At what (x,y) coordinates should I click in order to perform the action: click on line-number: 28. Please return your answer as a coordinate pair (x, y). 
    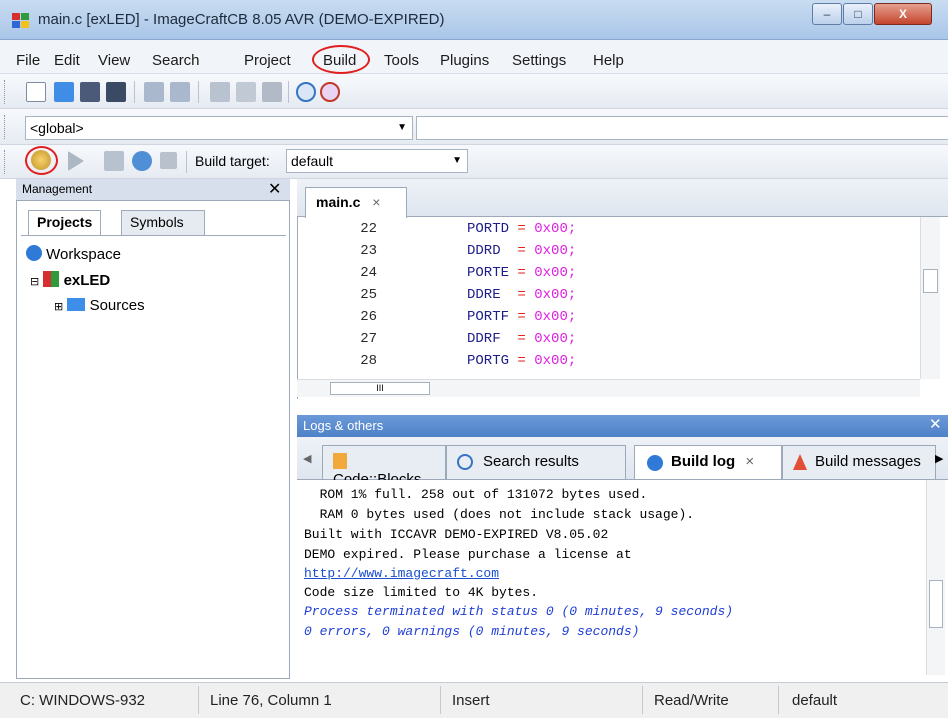
    Looking at the image, I should click on (368, 361).